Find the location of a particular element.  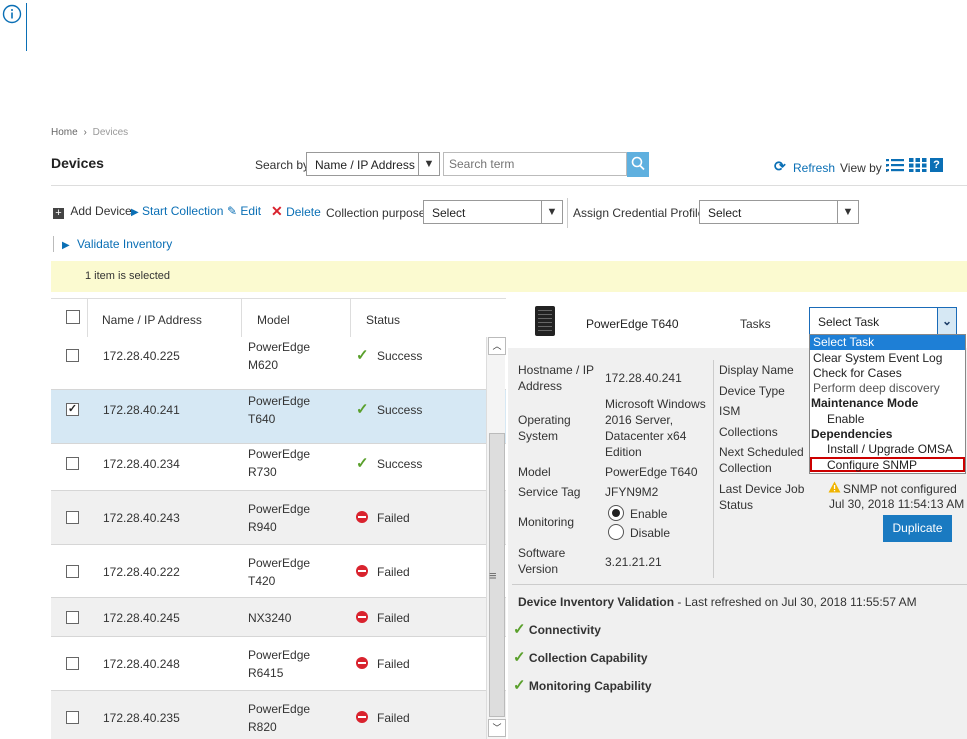

row-ip: 172.28.40.245 is located at coordinates (141, 618).